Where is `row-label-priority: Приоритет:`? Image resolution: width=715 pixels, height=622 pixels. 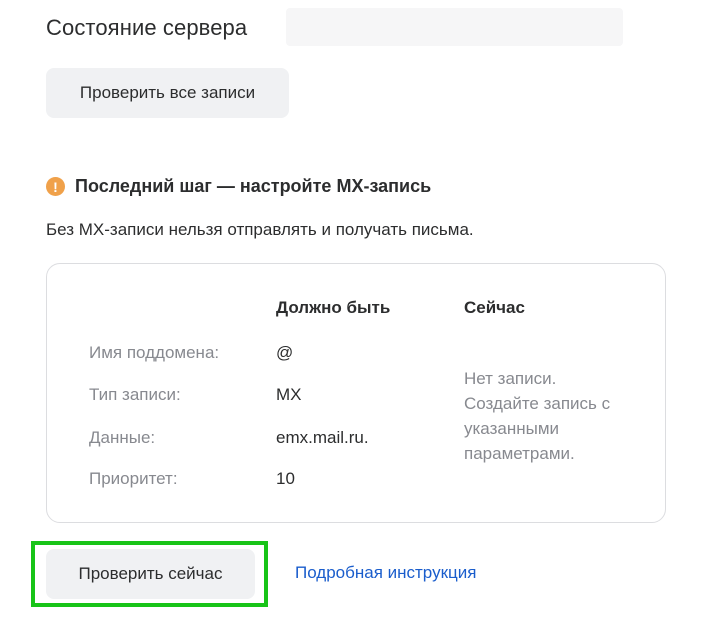 row-label-priority: Приоритет: is located at coordinates (133, 478).